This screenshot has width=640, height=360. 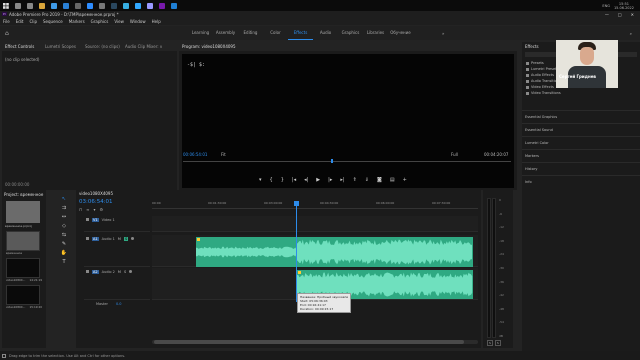 I want to click on step-back-button: ◂|, so click(x=306, y=180).